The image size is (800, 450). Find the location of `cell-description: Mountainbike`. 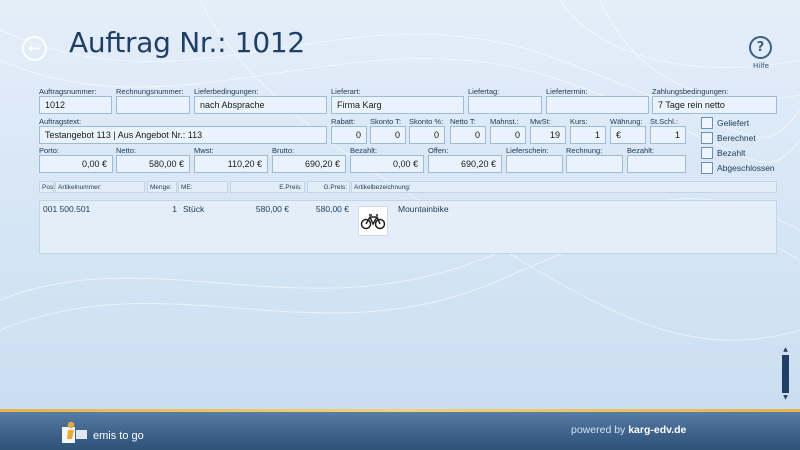

cell-description: Mountainbike is located at coordinates (423, 209).